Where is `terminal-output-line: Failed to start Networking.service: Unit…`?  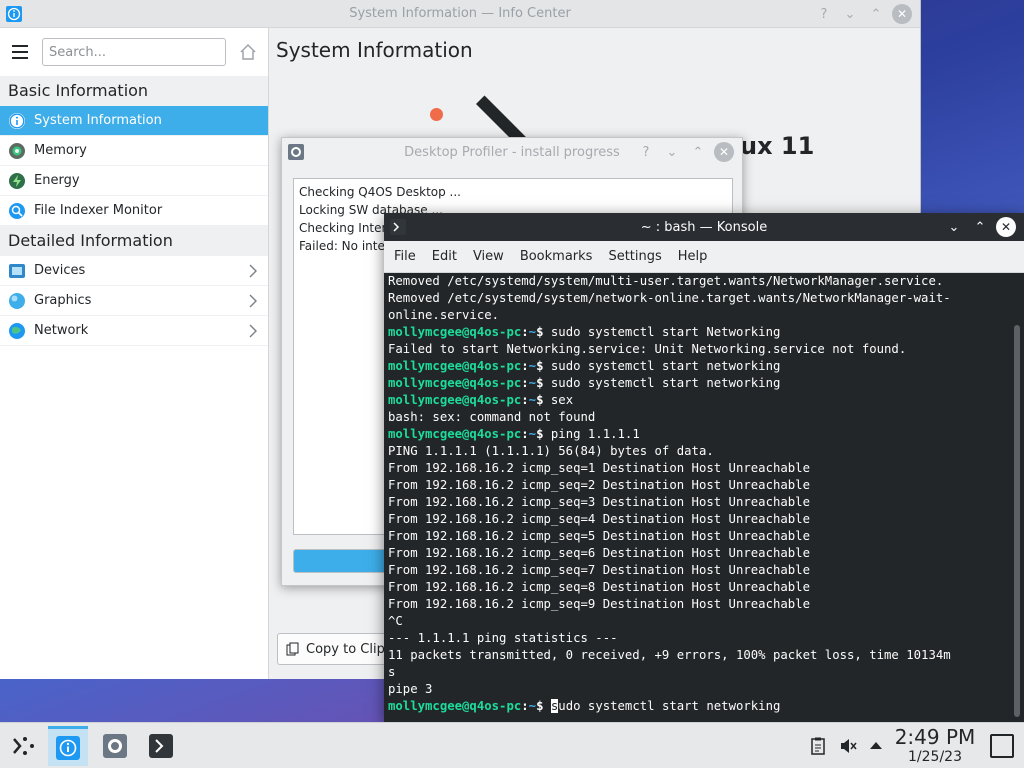
terminal-output-line: Failed to start Networking.service: Unit… is located at coordinates (647, 349).